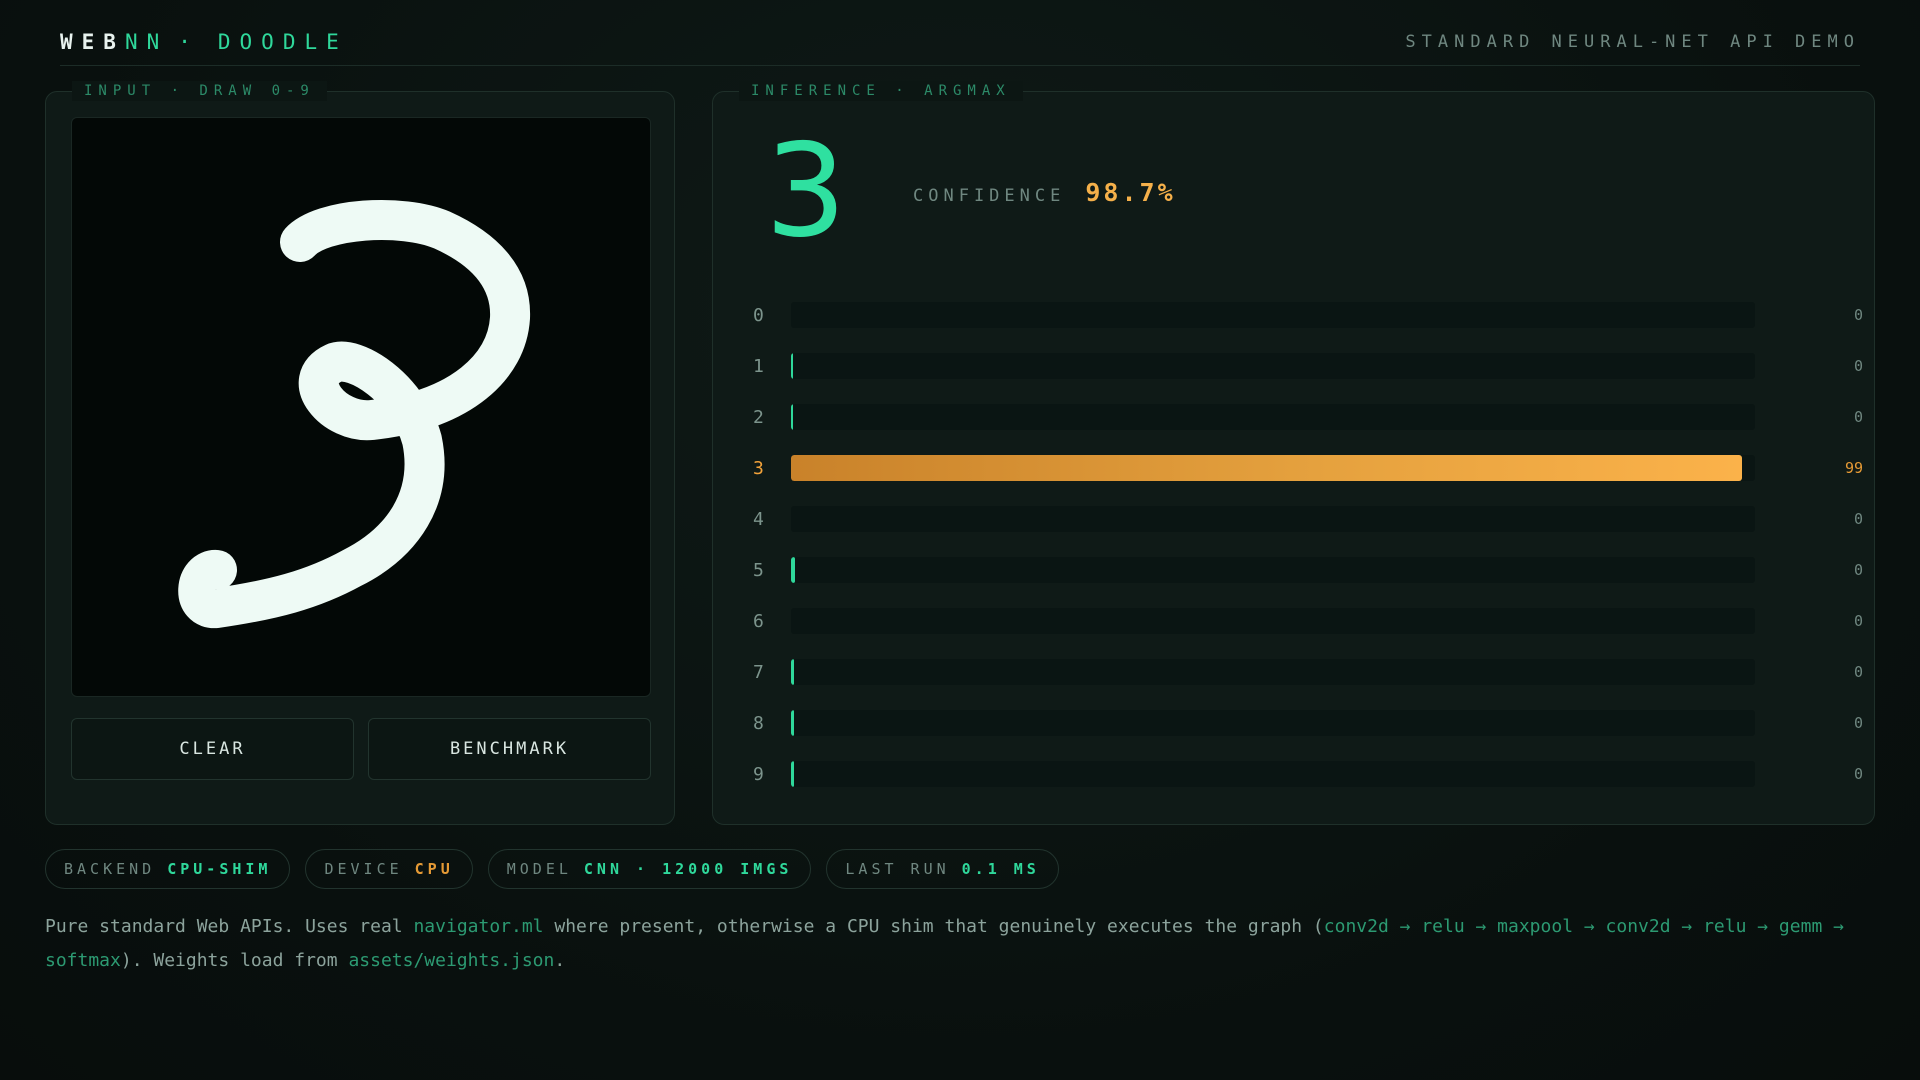  What do you see at coordinates (434, 869) in the screenshot?
I see `device-value: CPU` at bounding box center [434, 869].